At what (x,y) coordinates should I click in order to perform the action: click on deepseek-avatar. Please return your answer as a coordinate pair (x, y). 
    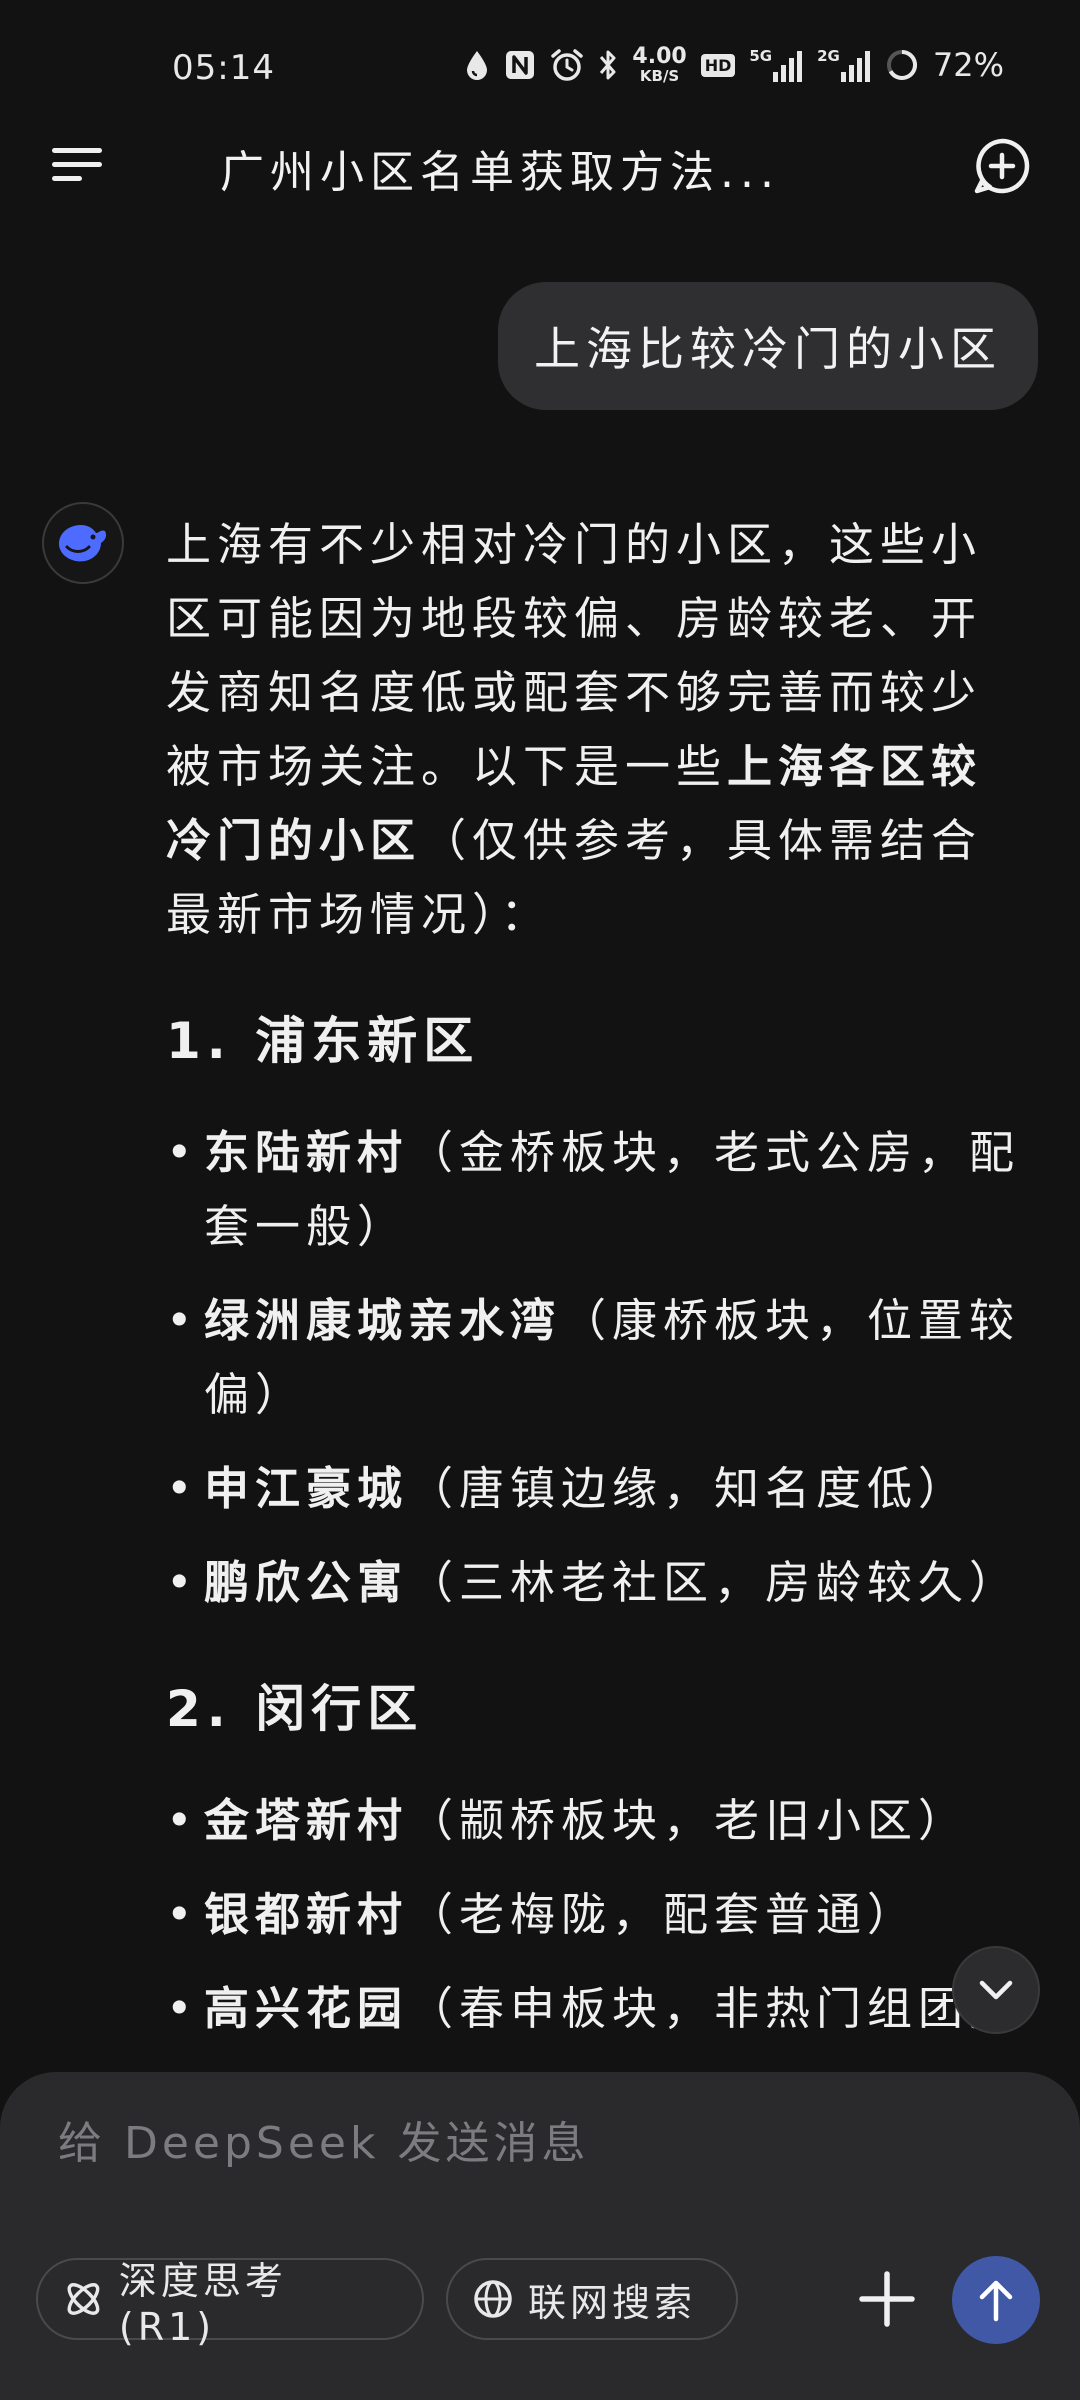
    Looking at the image, I should click on (83, 543).